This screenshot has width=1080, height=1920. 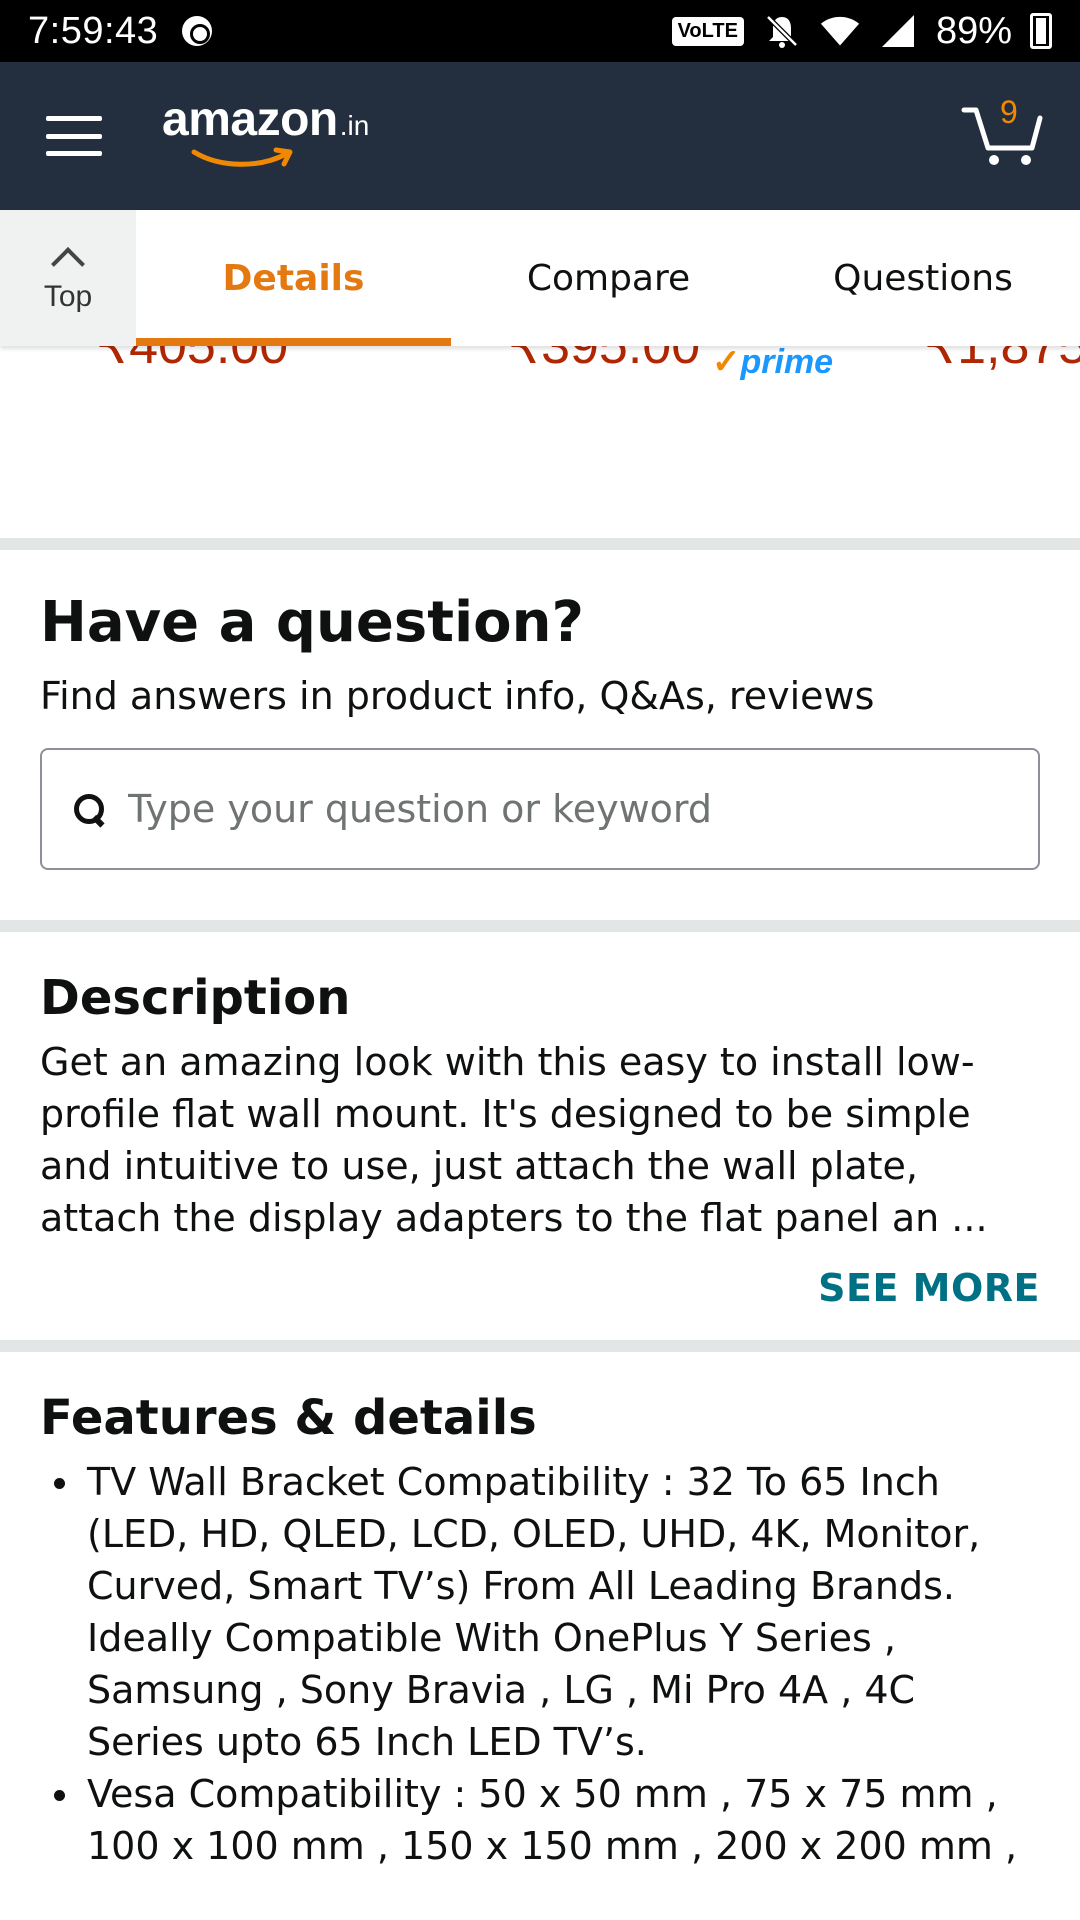 I want to click on features-title: Features & details, so click(x=288, y=1418).